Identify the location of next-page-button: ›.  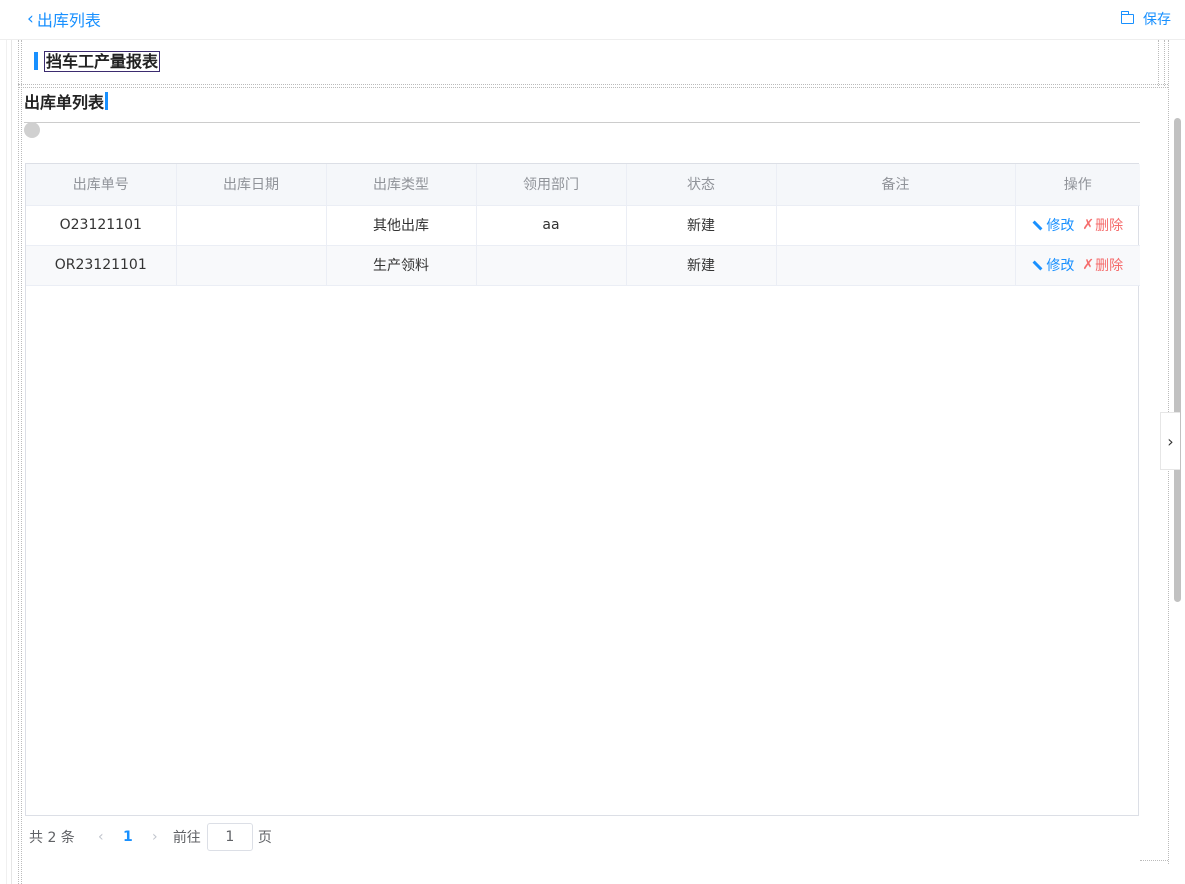
(155, 837).